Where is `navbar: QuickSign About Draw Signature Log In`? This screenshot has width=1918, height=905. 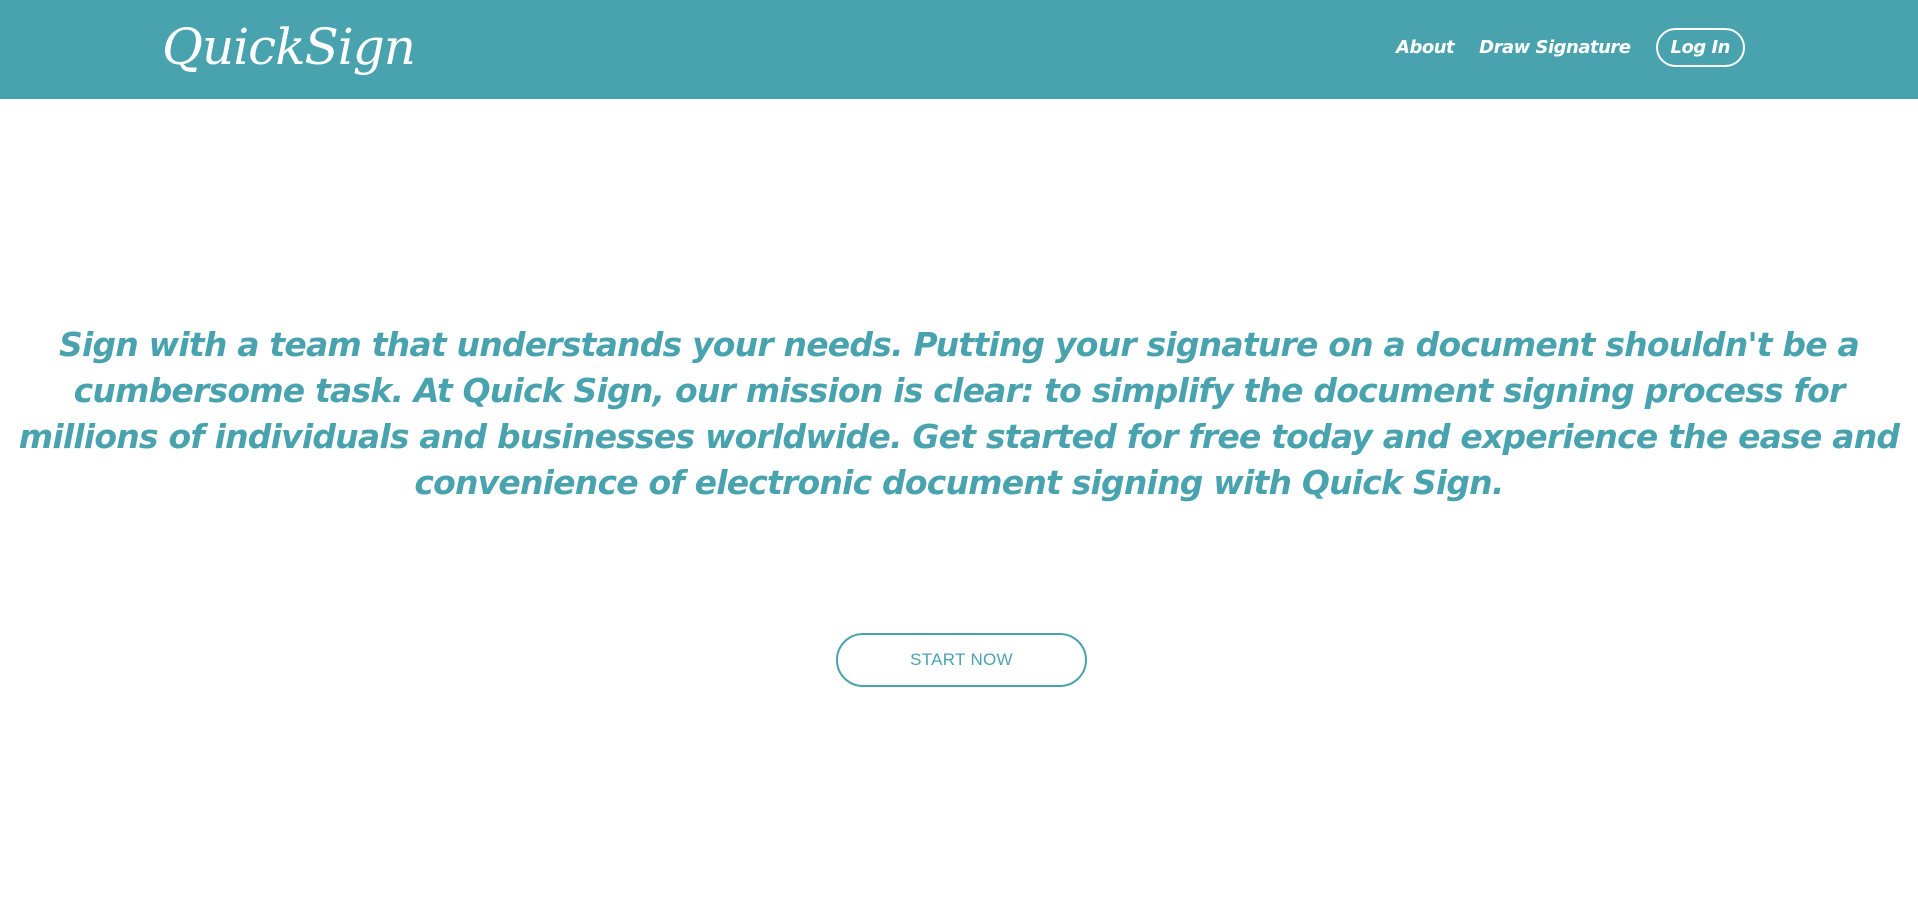
navbar: QuickSign About Draw Signature Log In is located at coordinates (959, 49).